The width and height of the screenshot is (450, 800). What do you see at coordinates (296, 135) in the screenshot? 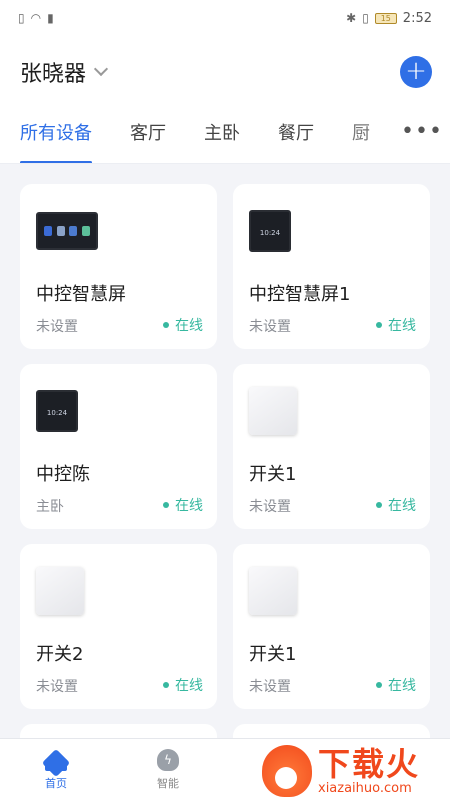
I see `tab-dining-room: 餐厅` at bounding box center [296, 135].